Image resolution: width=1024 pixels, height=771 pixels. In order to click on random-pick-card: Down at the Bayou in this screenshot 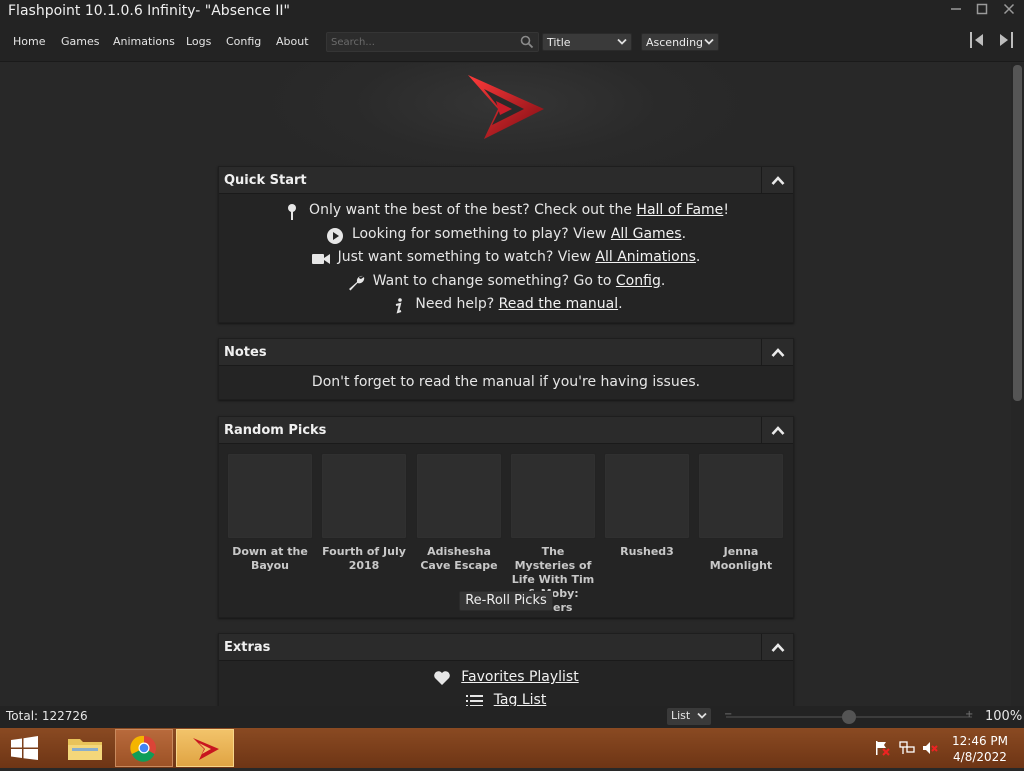, I will do `click(270, 513)`.